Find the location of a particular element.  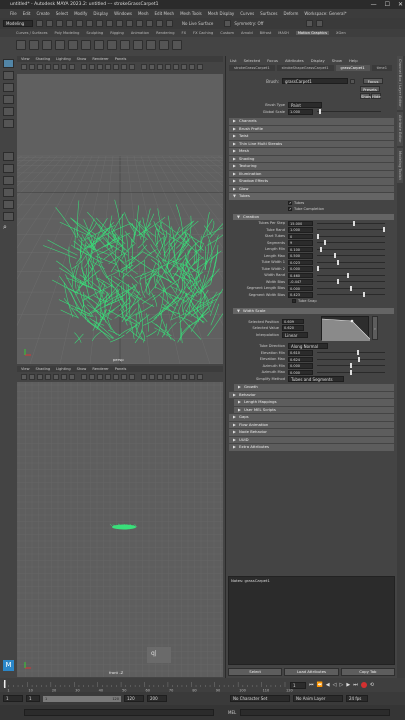

menu-0: File is located at coordinates (13, 13).